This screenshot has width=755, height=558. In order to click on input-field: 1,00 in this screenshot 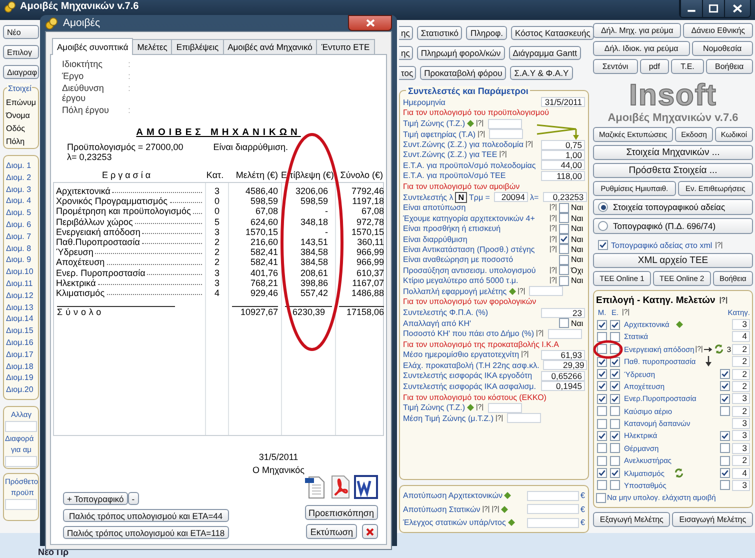, I will do `click(563, 155)`.